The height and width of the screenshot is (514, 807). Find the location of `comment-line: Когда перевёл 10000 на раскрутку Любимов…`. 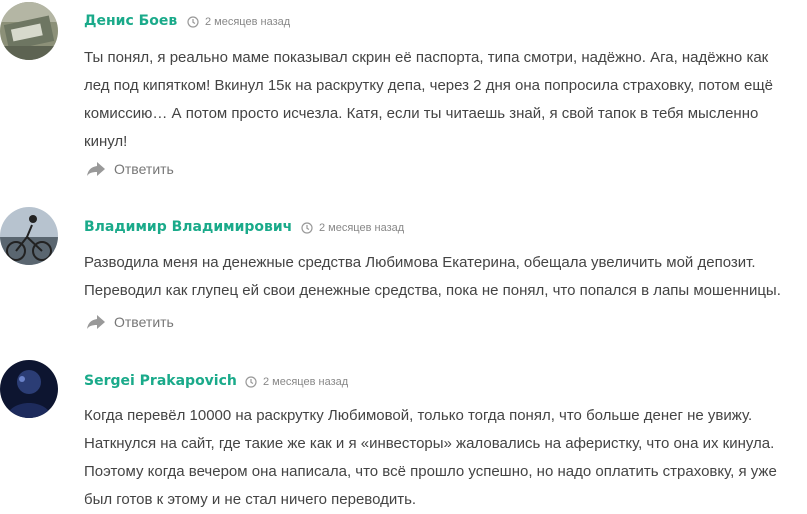

comment-line: Когда перевёл 10000 на раскрутку Любимов… is located at coordinates (418, 415).